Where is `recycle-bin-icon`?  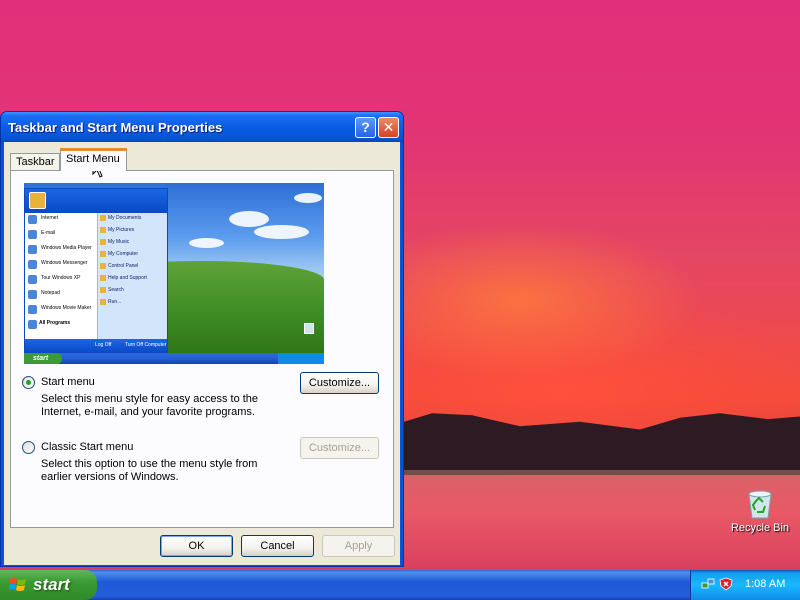
recycle-bin-icon is located at coordinates (760, 504).